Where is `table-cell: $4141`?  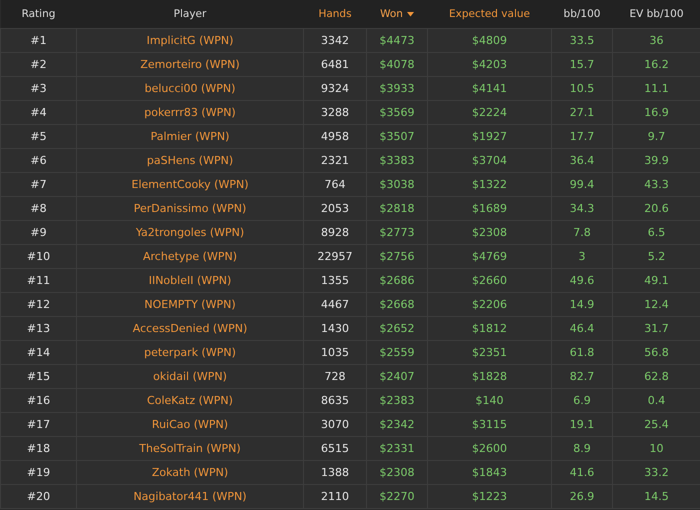 table-cell: $4141 is located at coordinates (489, 88).